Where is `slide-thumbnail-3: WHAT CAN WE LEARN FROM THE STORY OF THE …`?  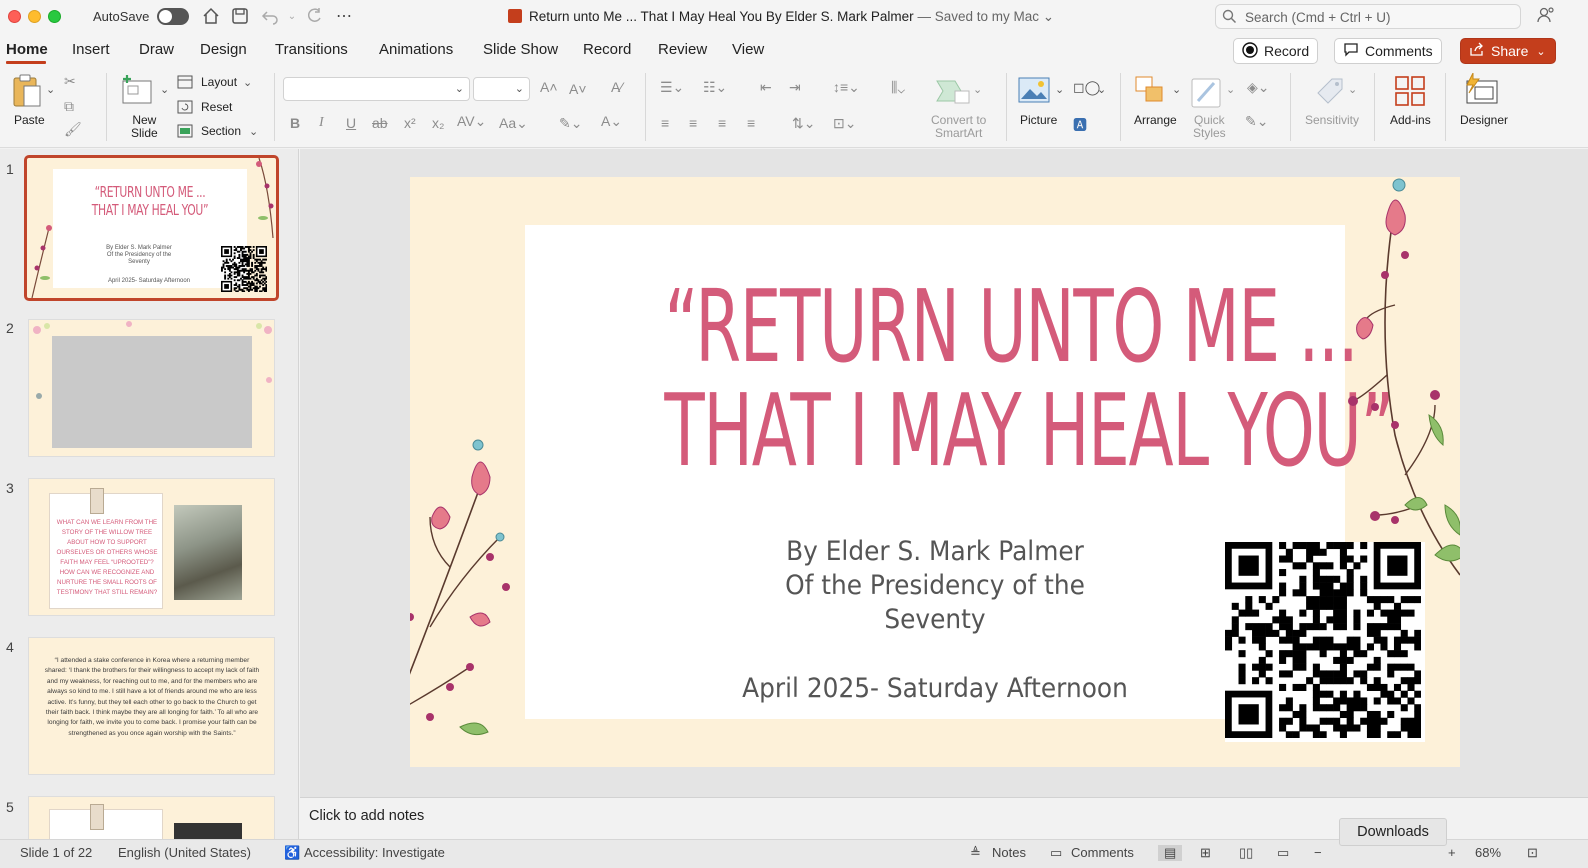
slide-thumbnail-3: WHAT CAN WE LEARN FROM THE STORY OF THE … is located at coordinates (151, 547).